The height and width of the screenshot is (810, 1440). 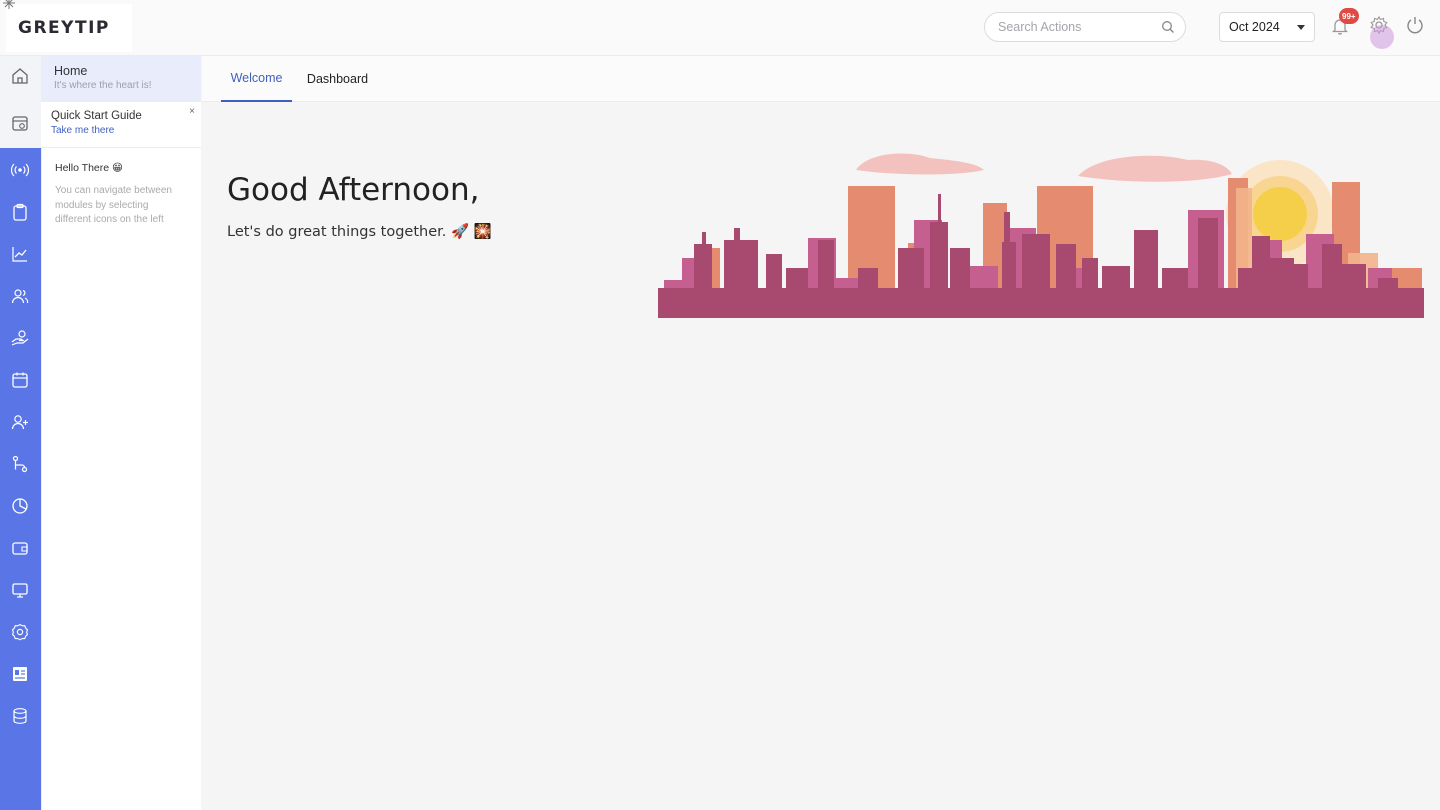 What do you see at coordinates (20, 590) in the screenshot?
I see `monitor-icon` at bounding box center [20, 590].